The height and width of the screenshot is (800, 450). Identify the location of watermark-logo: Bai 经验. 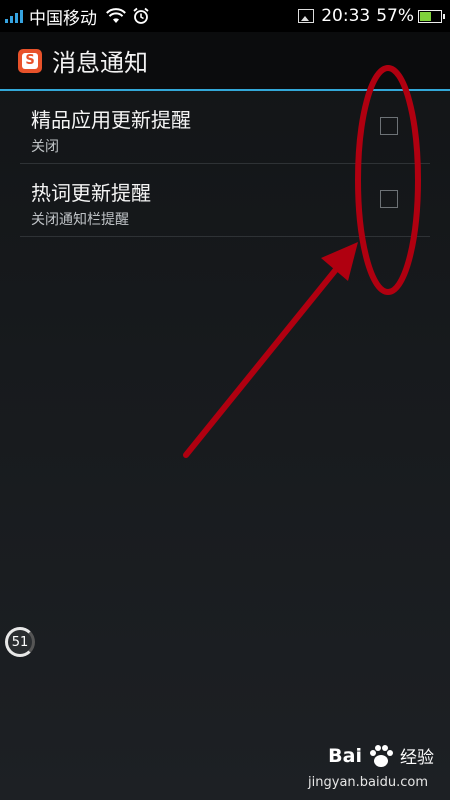
(381, 755).